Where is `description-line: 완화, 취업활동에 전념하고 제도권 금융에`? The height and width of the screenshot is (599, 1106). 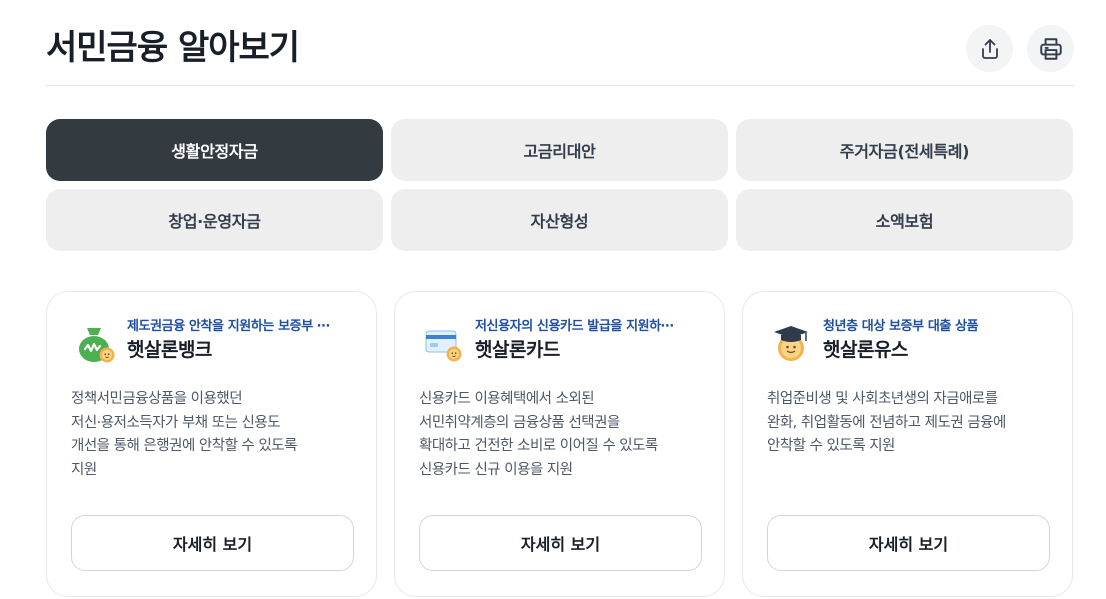
description-line: 완화, 취업활동에 전념하고 제도권 금융에 is located at coordinates (886, 422).